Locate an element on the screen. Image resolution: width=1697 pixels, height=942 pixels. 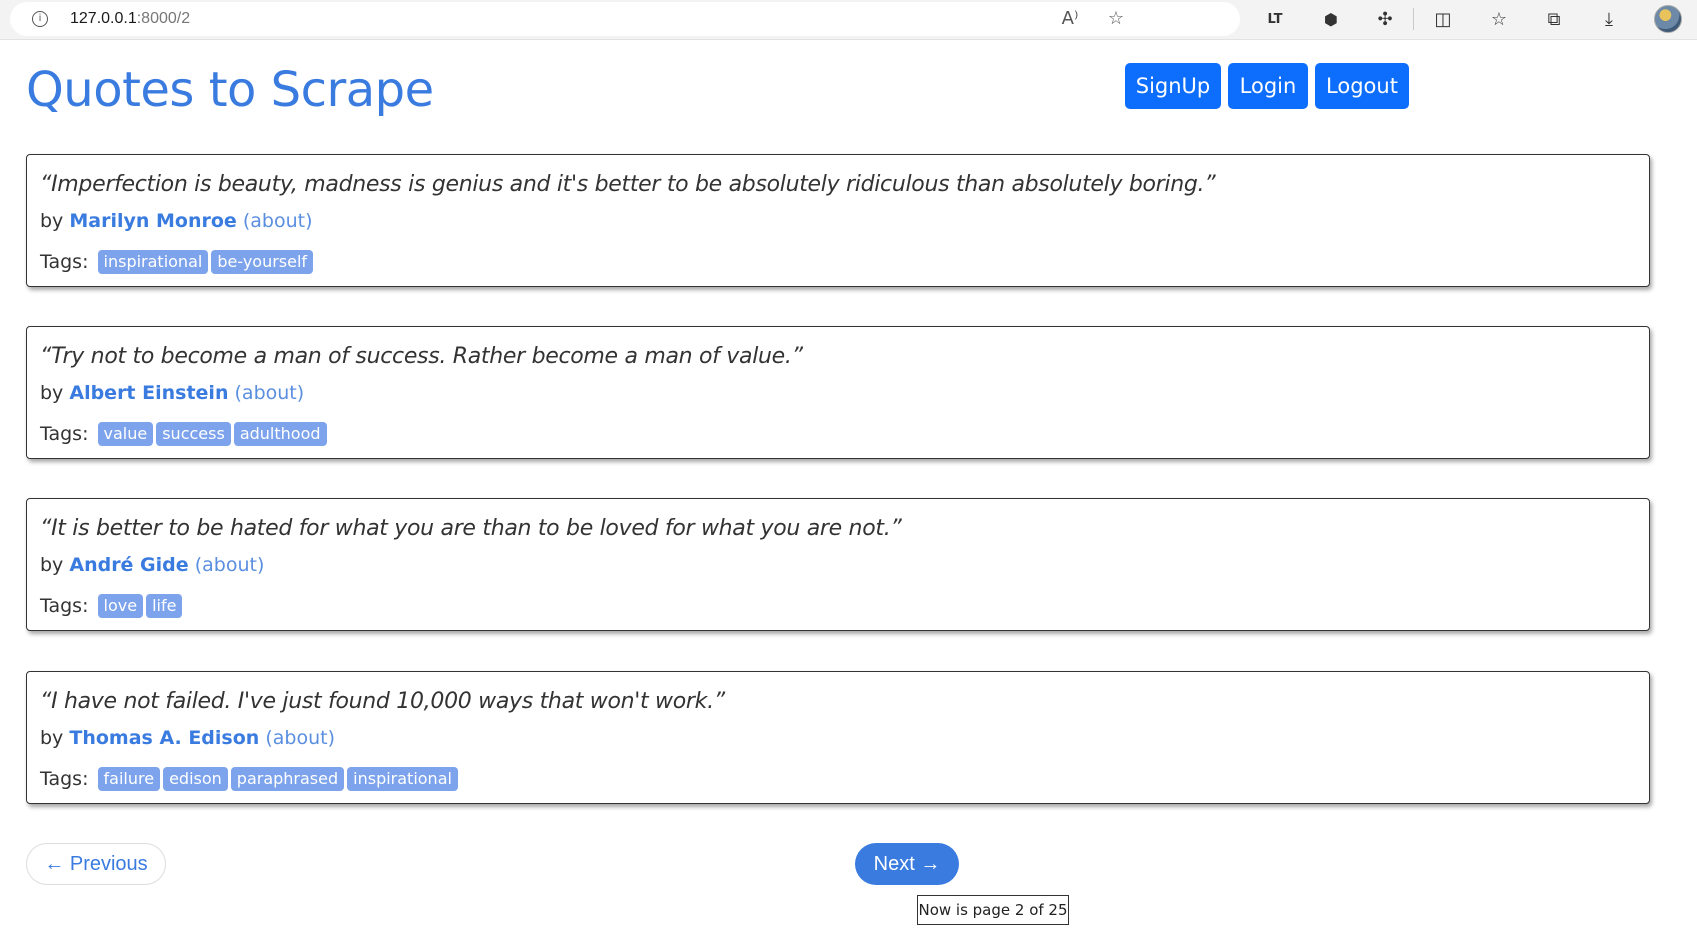
profile-avatar is located at coordinates (1668, 19).